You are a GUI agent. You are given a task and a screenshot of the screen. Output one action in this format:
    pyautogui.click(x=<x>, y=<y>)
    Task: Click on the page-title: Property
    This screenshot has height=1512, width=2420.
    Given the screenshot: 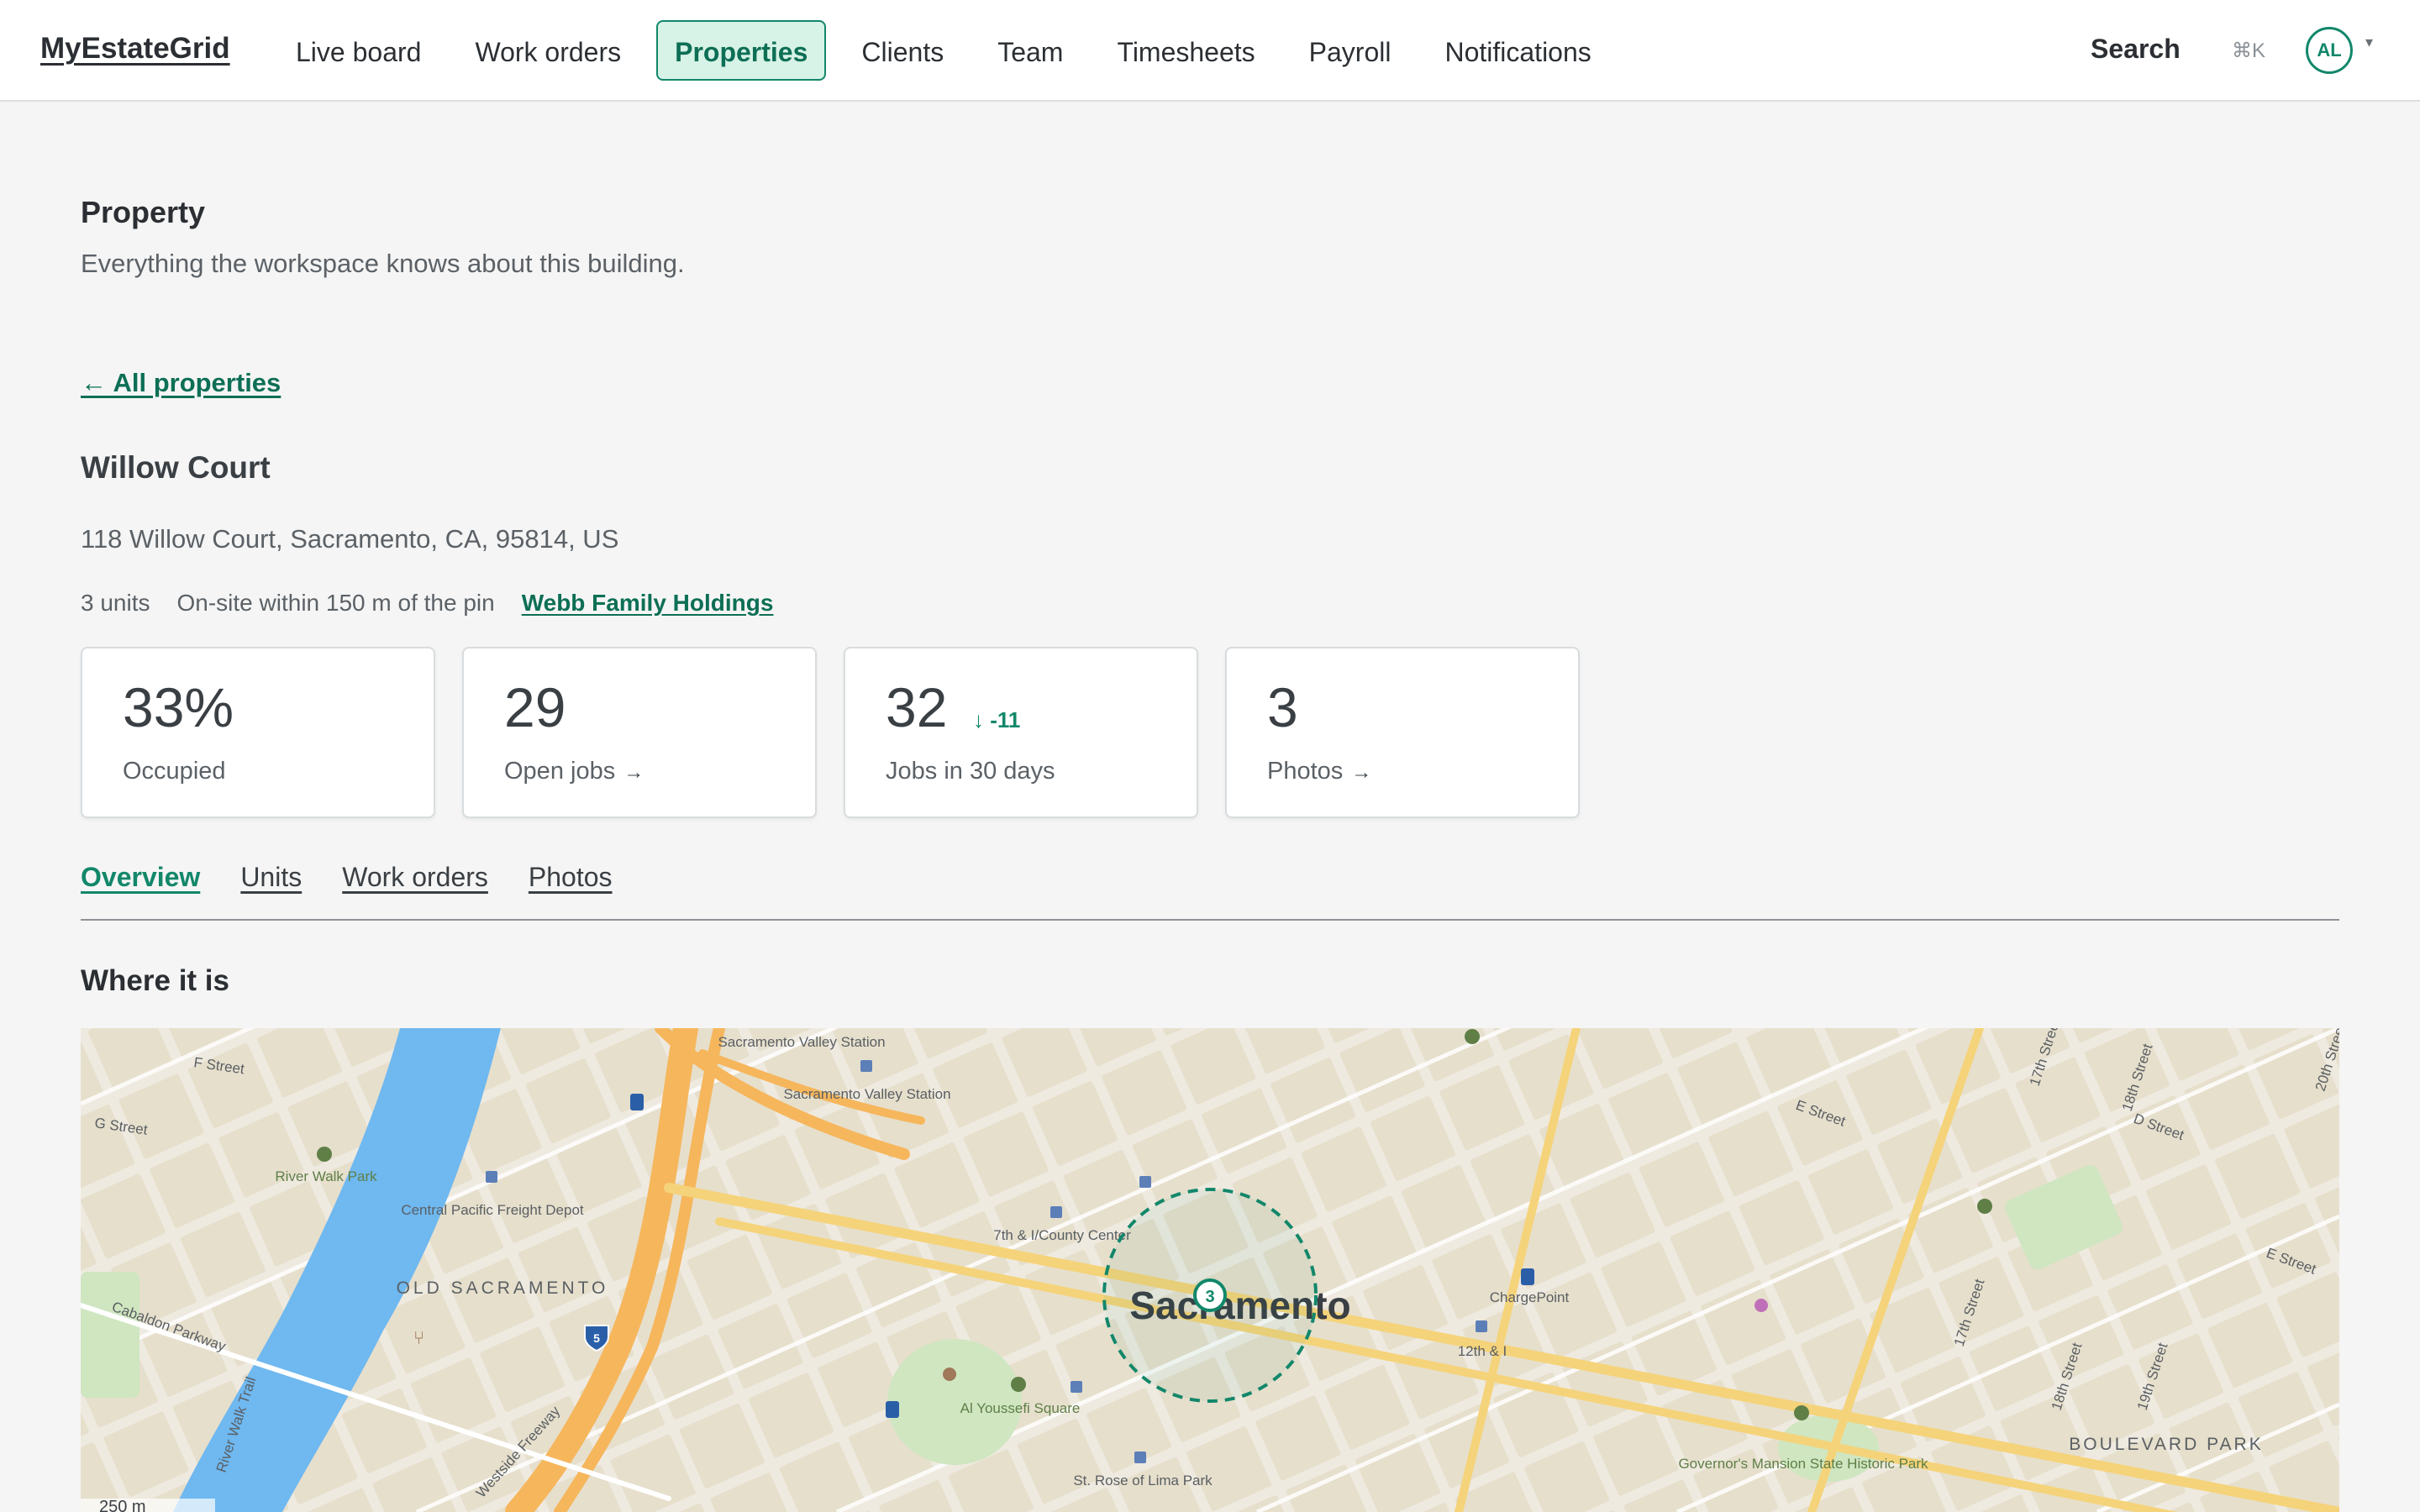 What is the action you would take?
    pyautogui.click(x=143, y=212)
    